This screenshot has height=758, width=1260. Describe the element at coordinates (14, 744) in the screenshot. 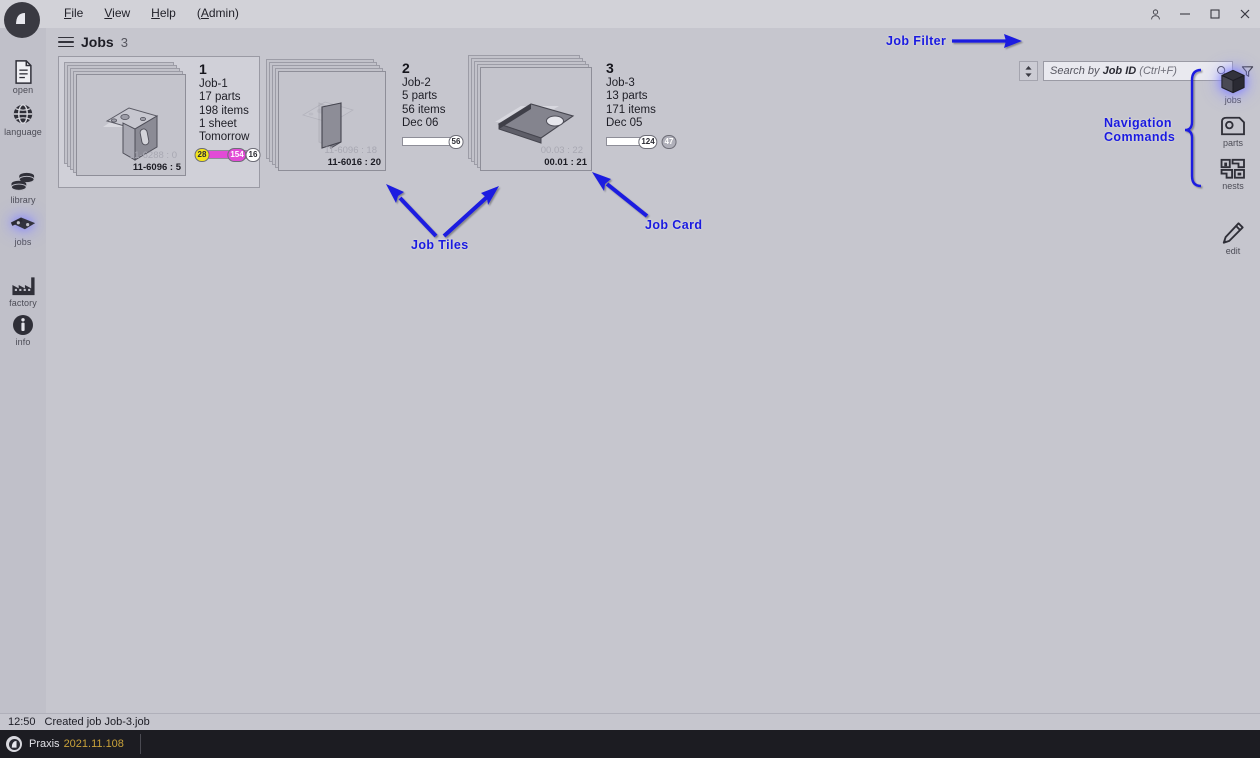

I see `taskbar-app-icon` at that location.